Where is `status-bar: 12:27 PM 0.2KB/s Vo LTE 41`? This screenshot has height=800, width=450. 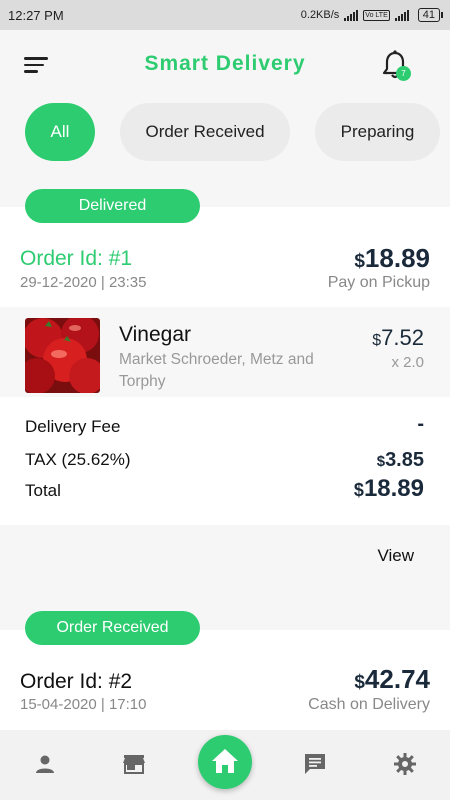
status-bar: 12:27 PM 0.2KB/s Vo LTE 41 is located at coordinates (225, 15).